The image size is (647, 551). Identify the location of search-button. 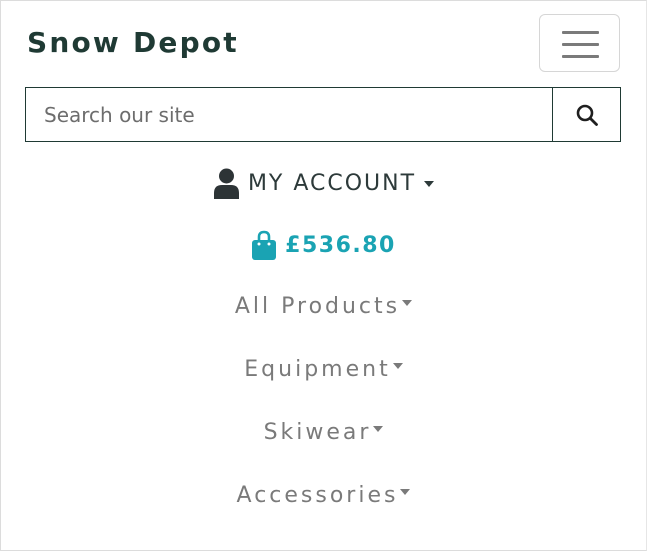
(586, 114).